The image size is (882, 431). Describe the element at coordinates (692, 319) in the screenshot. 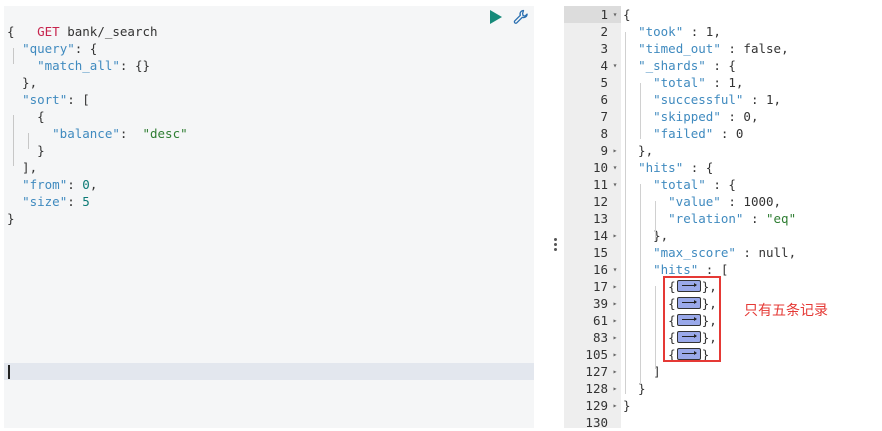

I see `highlight-box` at that location.